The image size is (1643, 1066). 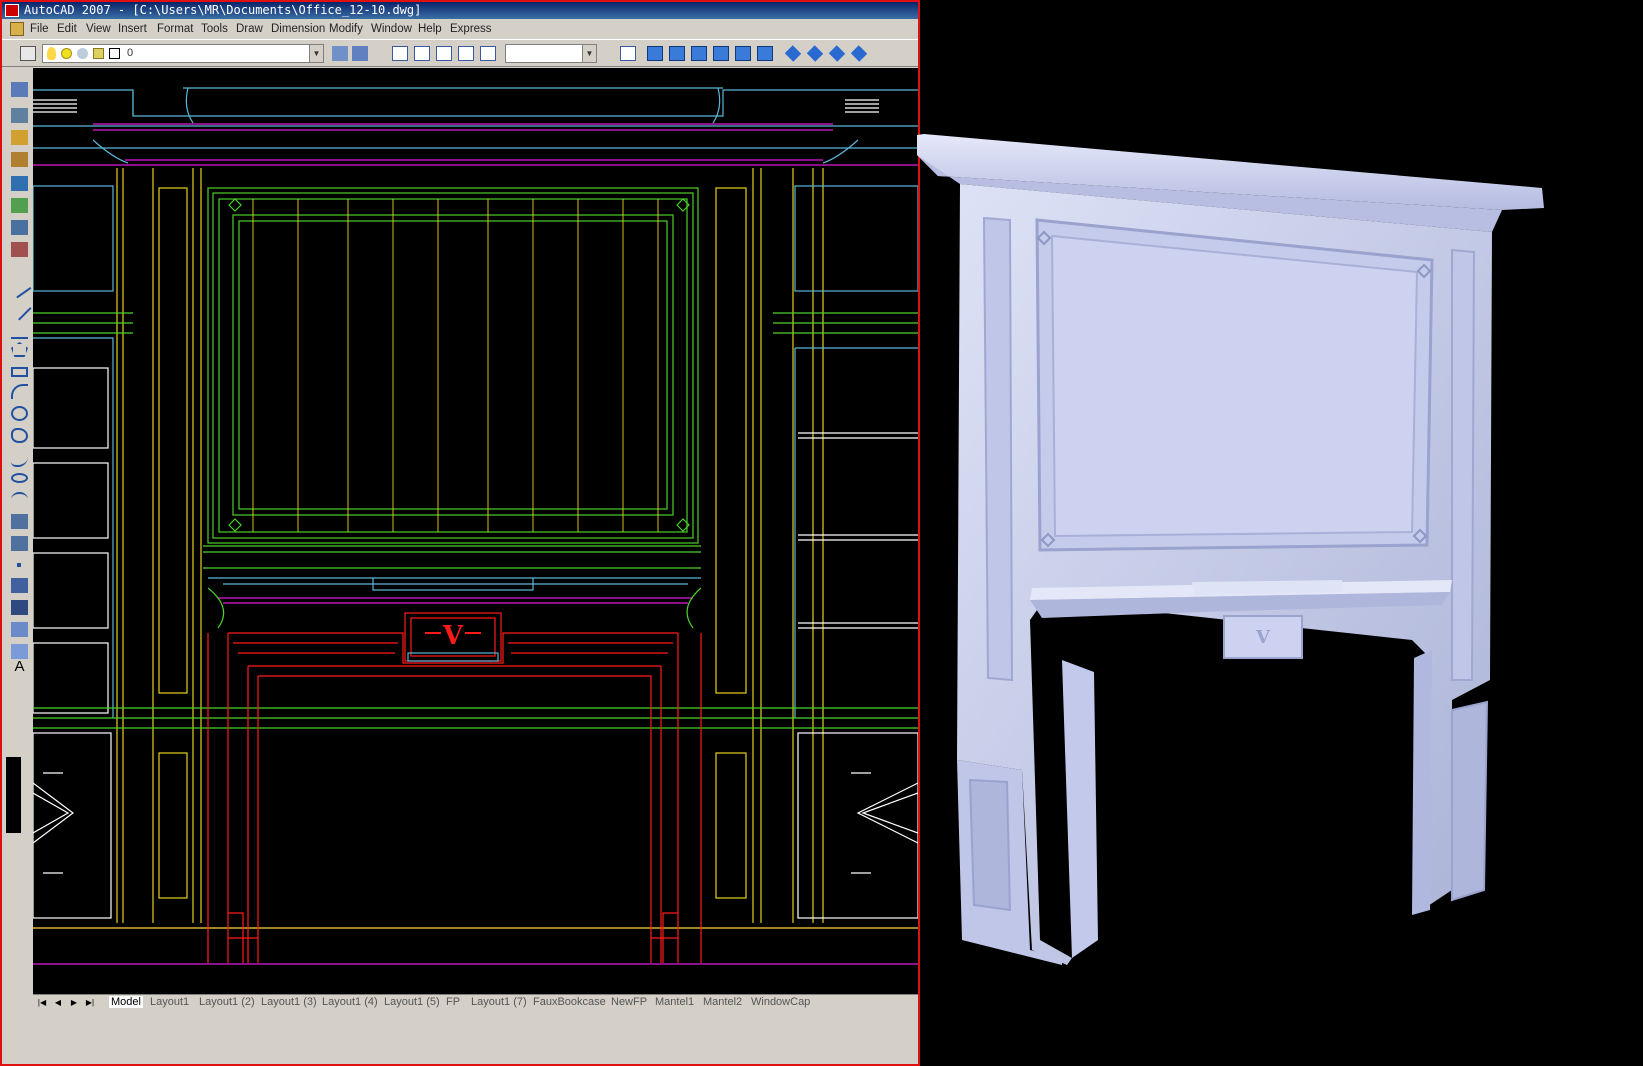 What do you see at coordinates (66, 53) in the screenshot?
I see `sun-icon` at bounding box center [66, 53].